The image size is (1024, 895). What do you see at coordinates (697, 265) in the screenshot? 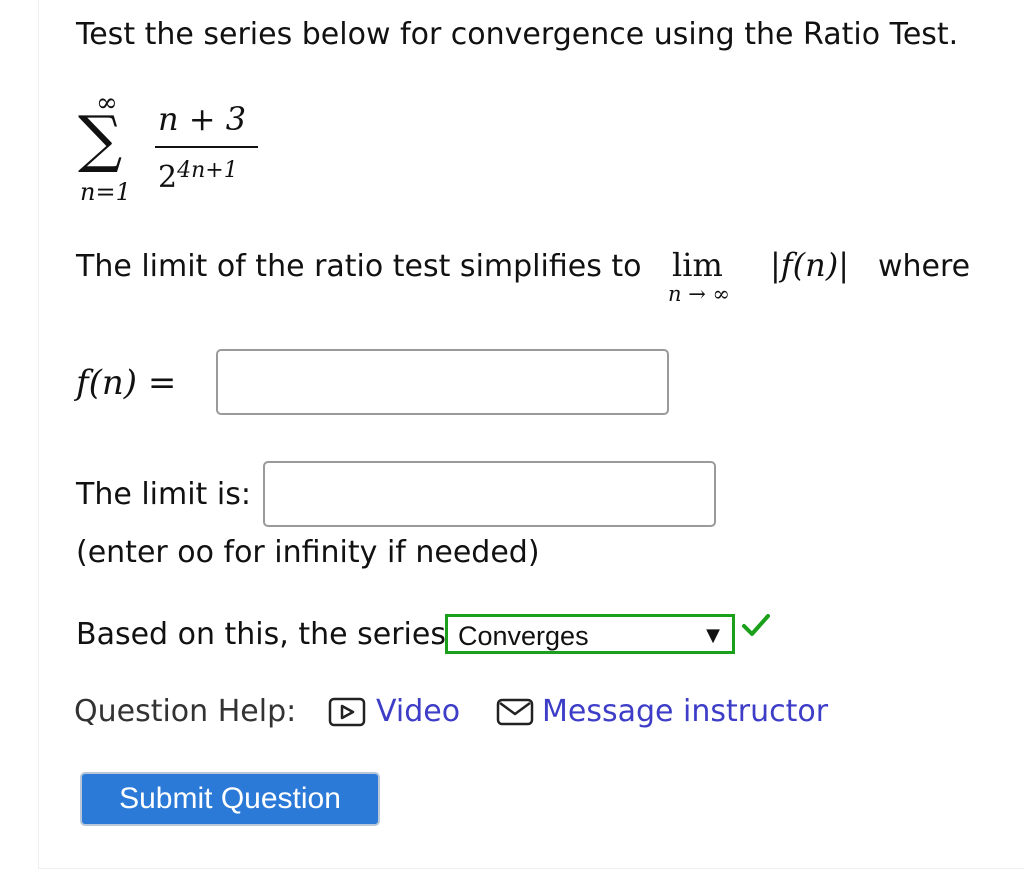
I see `lim-word: lim` at bounding box center [697, 265].